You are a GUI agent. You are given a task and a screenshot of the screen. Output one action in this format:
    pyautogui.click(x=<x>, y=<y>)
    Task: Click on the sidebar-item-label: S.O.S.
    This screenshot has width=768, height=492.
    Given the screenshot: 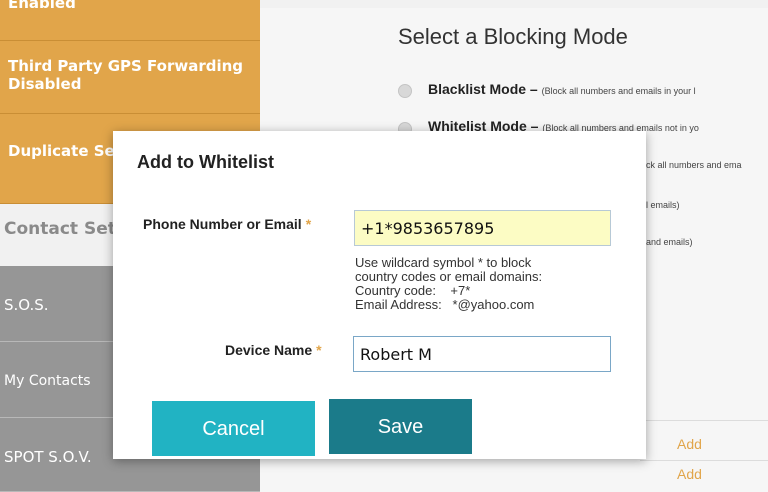 What is the action you would take?
    pyautogui.click(x=26, y=305)
    